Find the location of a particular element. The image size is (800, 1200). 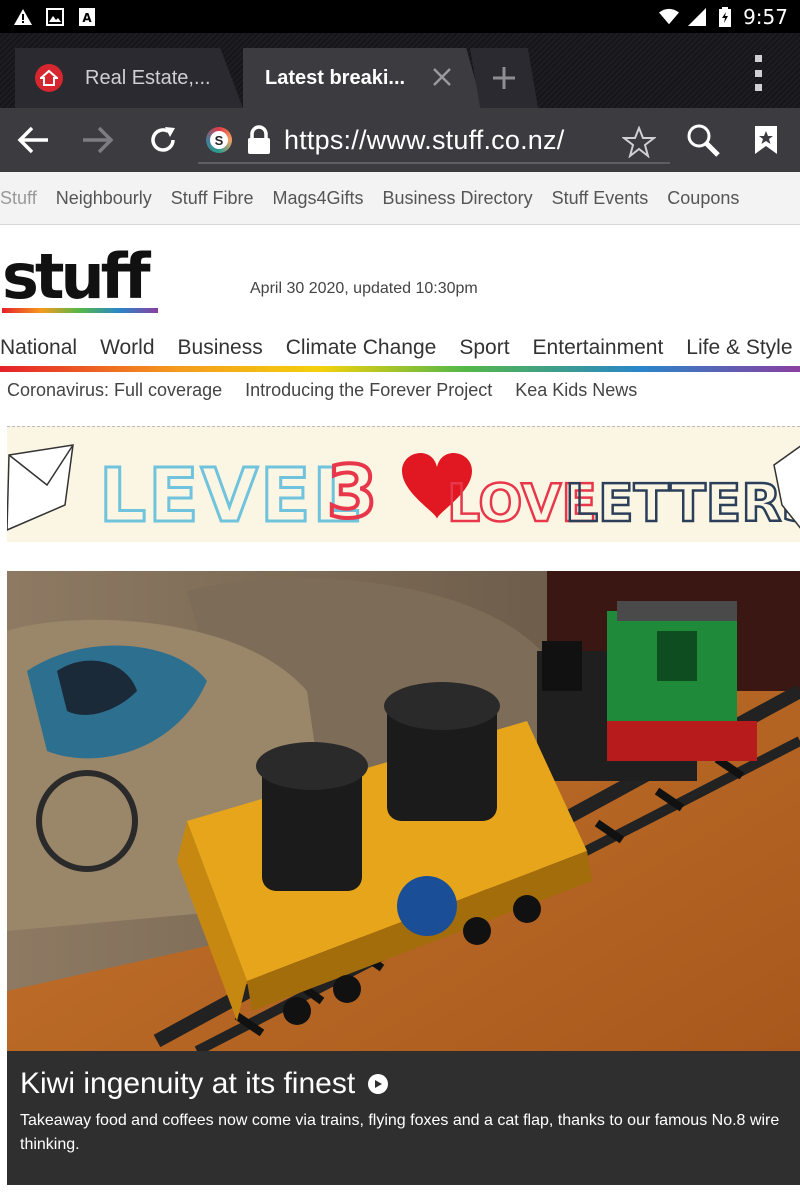

house-icon is located at coordinates (49, 78).